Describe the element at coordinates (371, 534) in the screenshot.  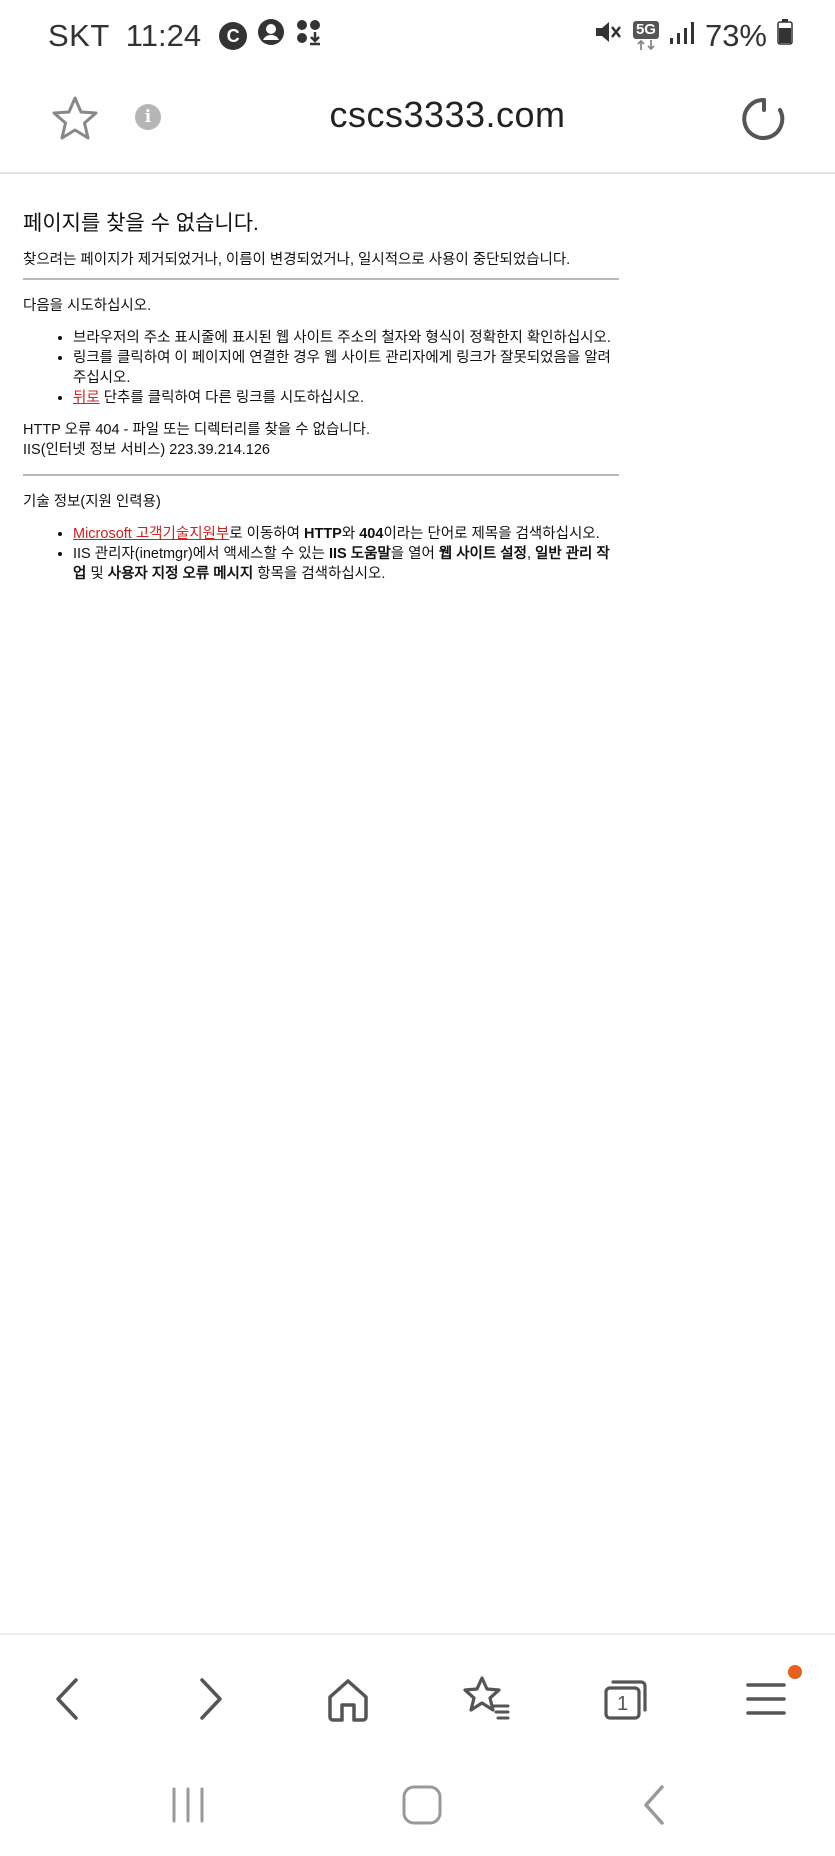
I see `keyword-404: 404` at that location.